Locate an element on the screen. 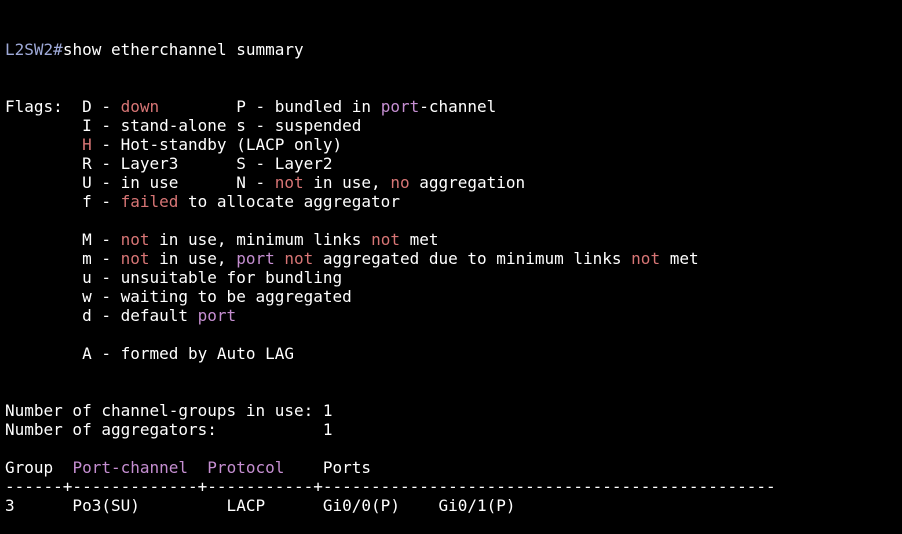 The image size is (902, 534). output-text: no is located at coordinates (400, 182).